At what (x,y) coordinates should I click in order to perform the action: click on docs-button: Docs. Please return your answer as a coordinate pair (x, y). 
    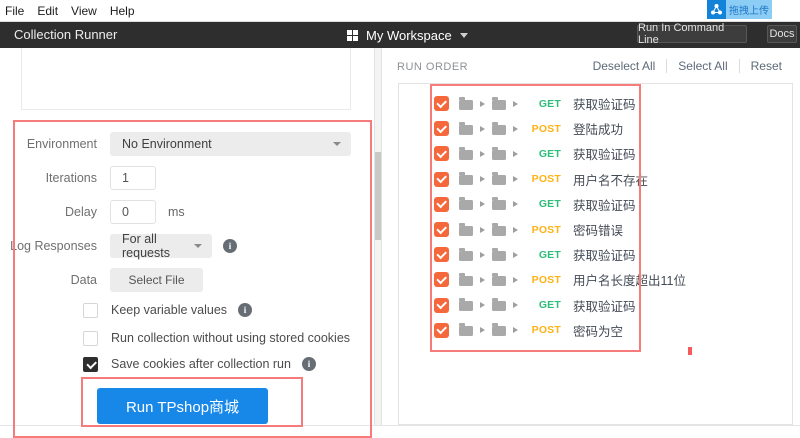
    Looking at the image, I should click on (782, 34).